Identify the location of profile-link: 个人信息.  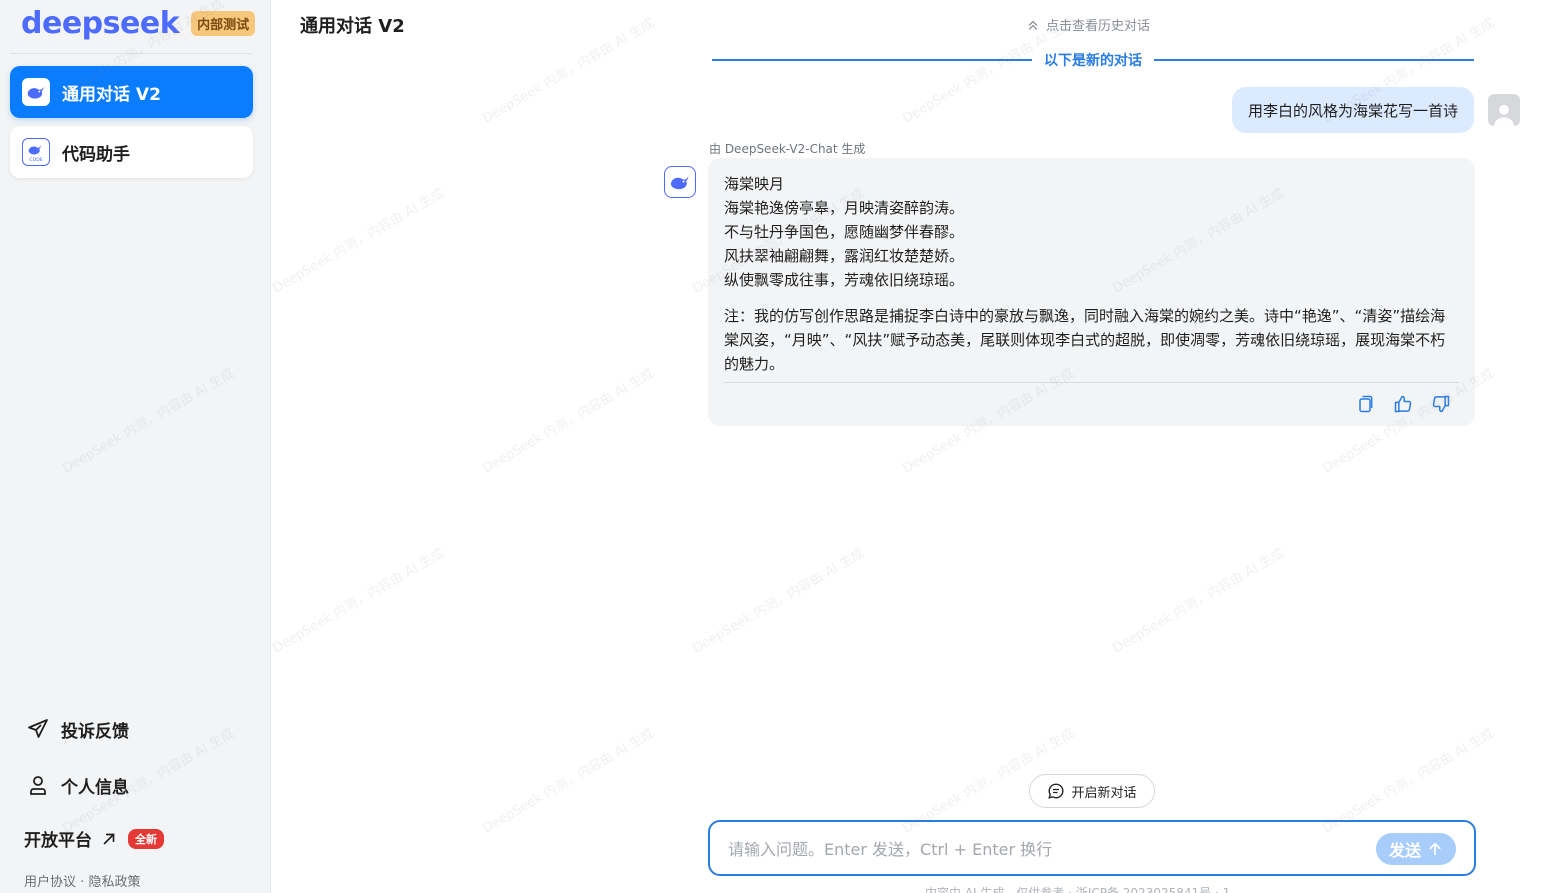
(77, 785).